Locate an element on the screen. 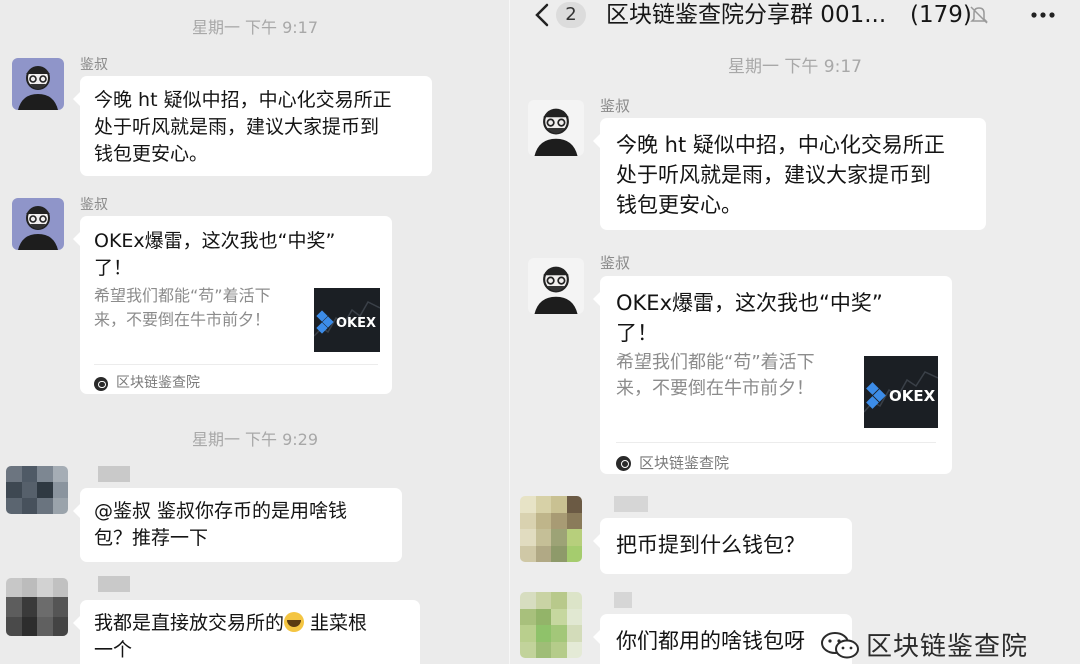 The image size is (1080, 664). chat-header: 2 区块链鉴查院分享群 001... (179) is located at coordinates (795, 16).